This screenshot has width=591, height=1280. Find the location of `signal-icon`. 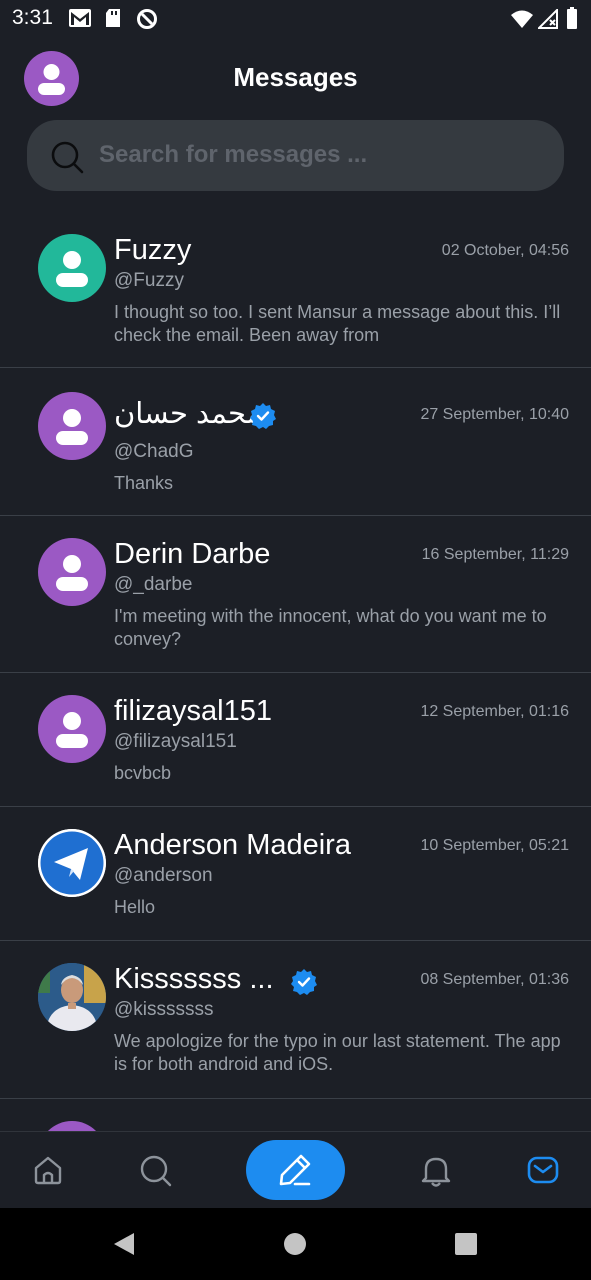

signal-icon is located at coordinates (547, 20).